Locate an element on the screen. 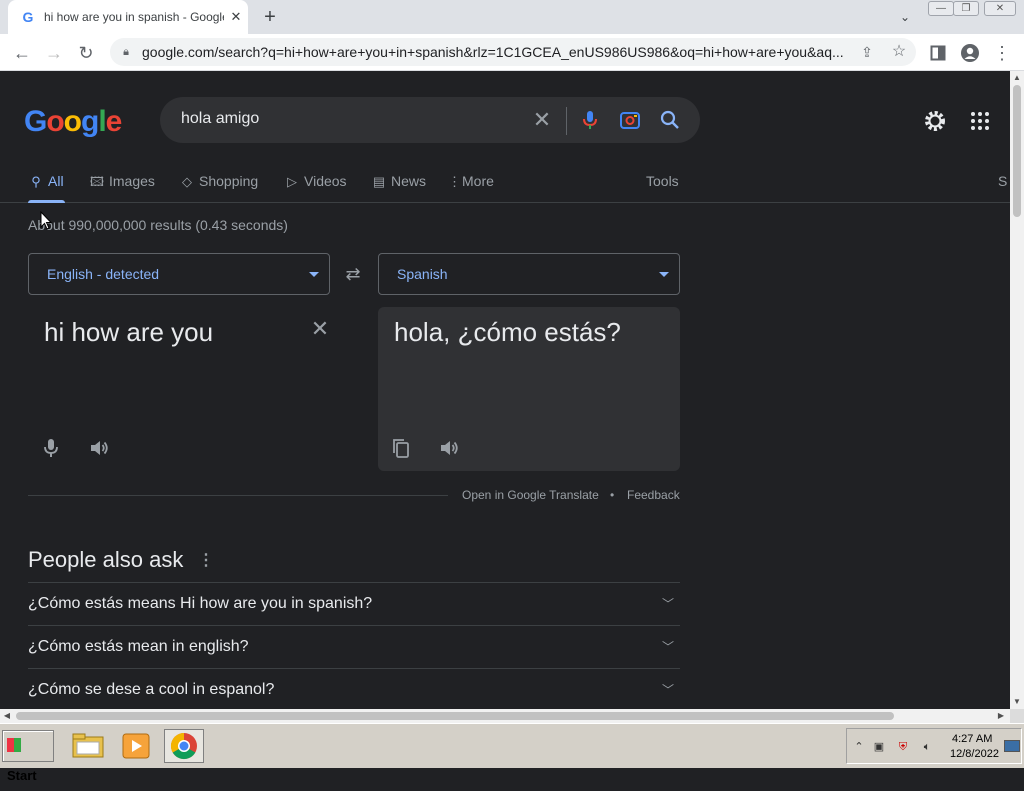 The width and height of the screenshot is (1024, 791). reload-icon: ↻ is located at coordinates (86, 53).